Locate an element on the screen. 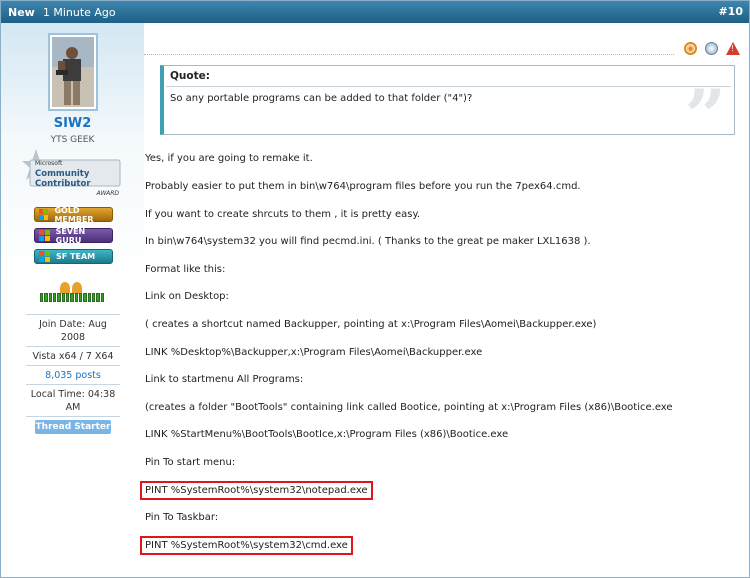 The width and height of the screenshot is (750, 578). reputation-icon is located at coordinates (711, 48).